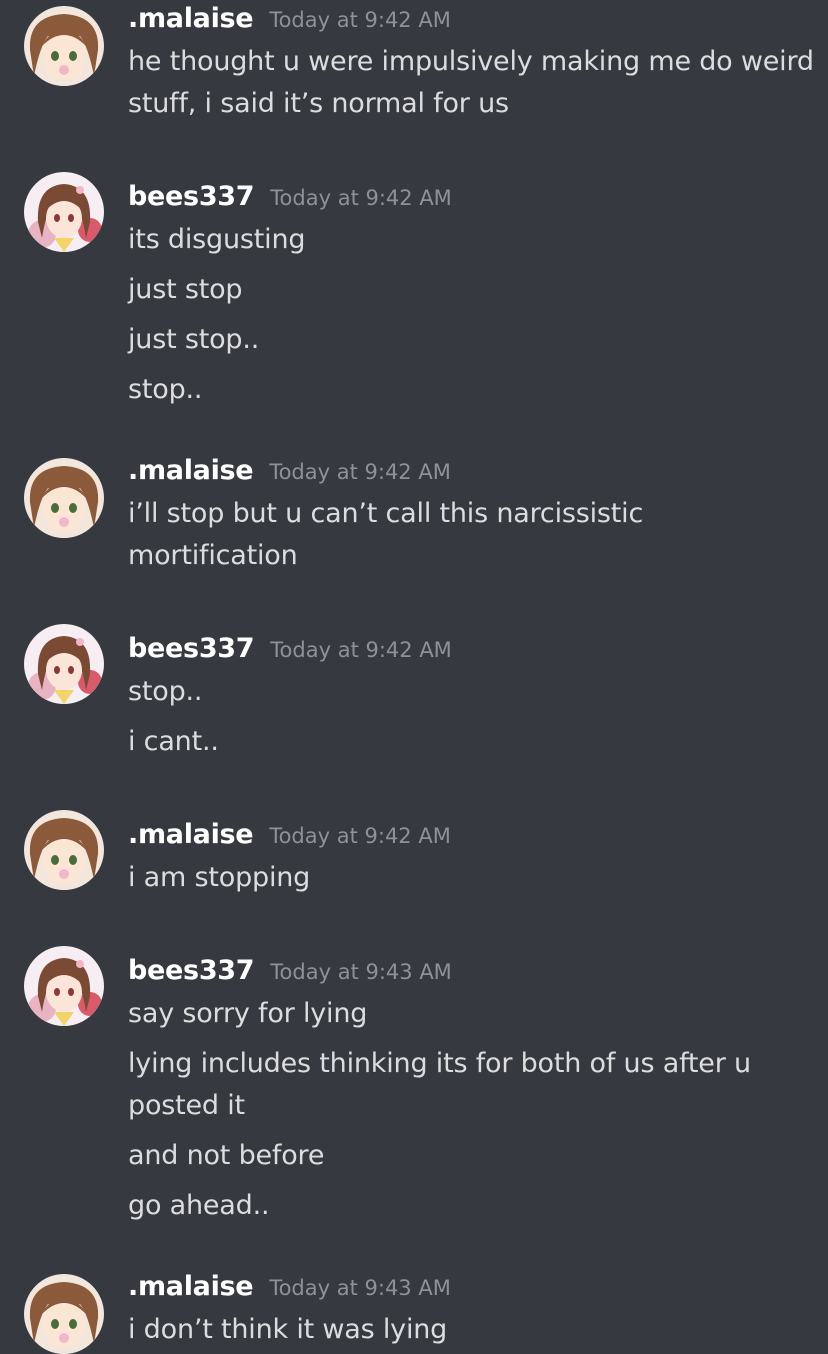 This screenshot has height=1354, width=828. I want to click on message-text: say sorry for lying, so click(248, 1013).